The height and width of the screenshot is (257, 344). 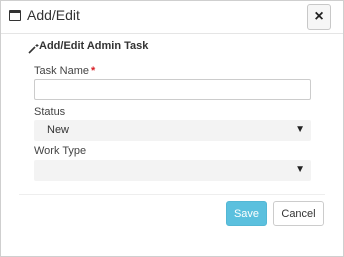 I want to click on close-button: ×, so click(x=319, y=17).